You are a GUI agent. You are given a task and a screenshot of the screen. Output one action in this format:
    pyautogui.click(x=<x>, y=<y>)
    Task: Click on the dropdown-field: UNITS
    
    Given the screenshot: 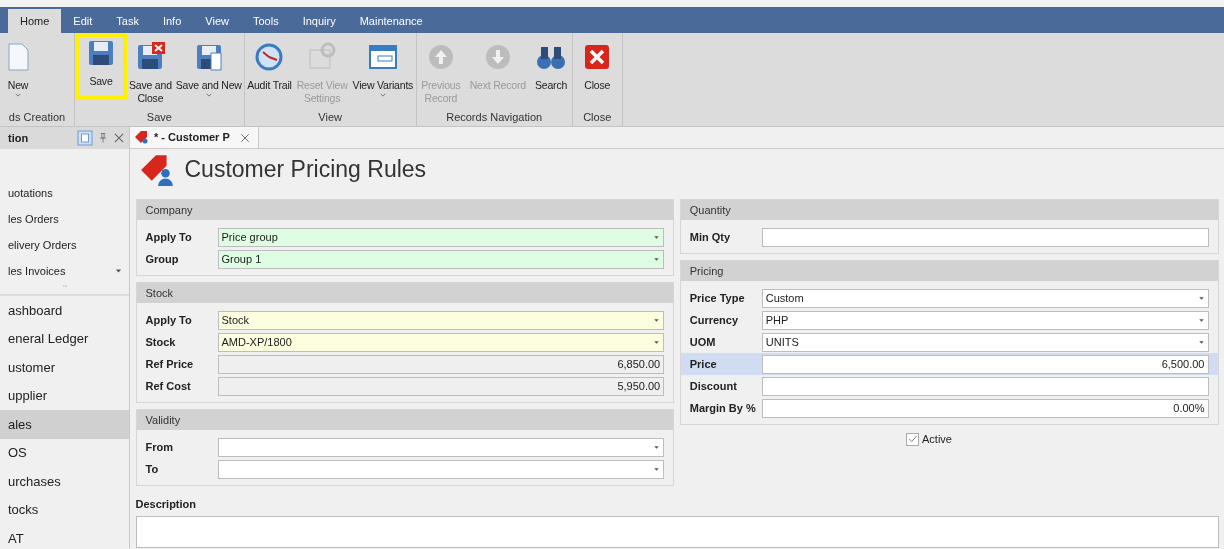 What is the action you would take?
    pyautogui.click(x=985, y=342)
    